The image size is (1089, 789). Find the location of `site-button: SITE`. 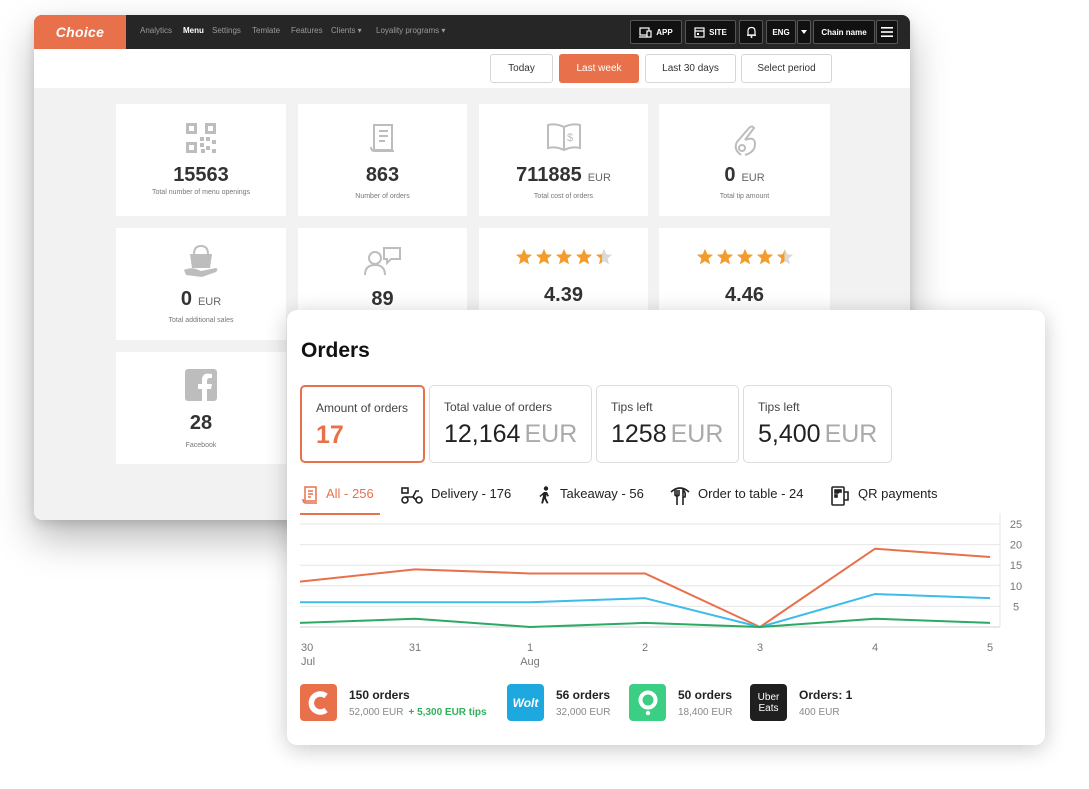

site-button: SITE is located at coordinates (710, 32).